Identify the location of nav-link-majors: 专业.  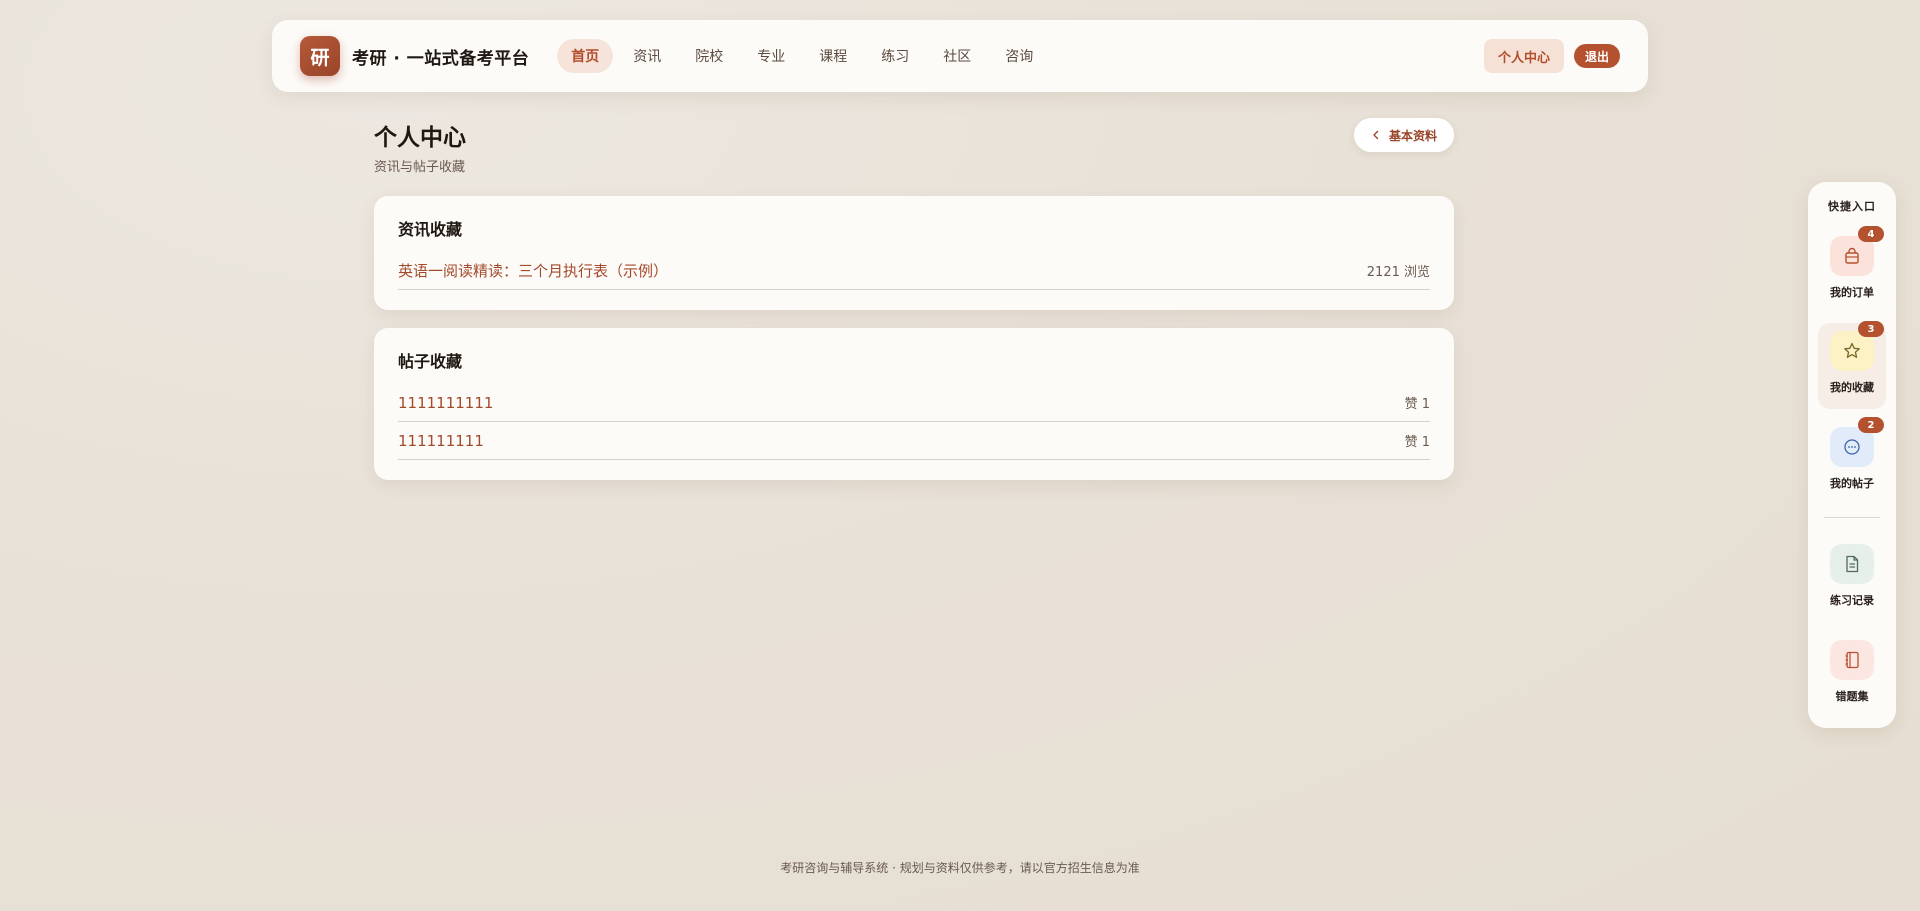
(771, 56).